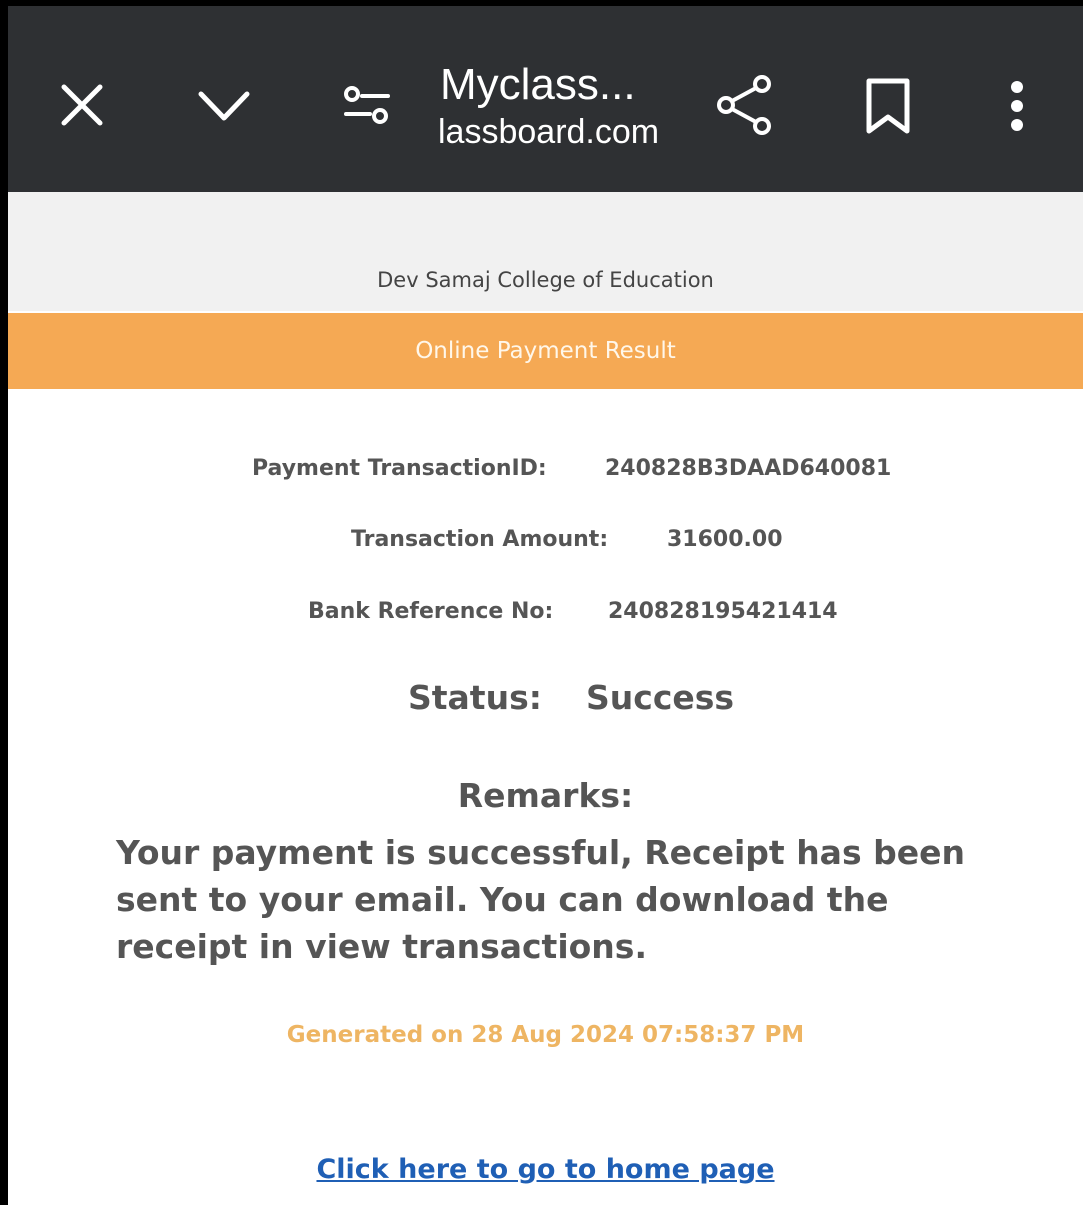 The height and width of the screenshot is (1205, 1083). What do you see at coordinates (545, 1169) in the screenshot?
I see `home-page-link: Click here to go to home page` at bounding box center [545, 1169].